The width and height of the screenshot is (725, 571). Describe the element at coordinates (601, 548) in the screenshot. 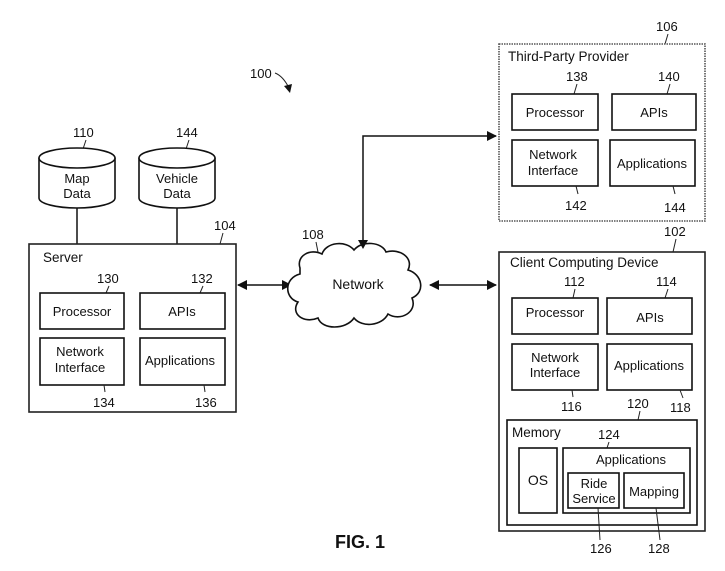

I see `ride-service-ref: 126` at that location.